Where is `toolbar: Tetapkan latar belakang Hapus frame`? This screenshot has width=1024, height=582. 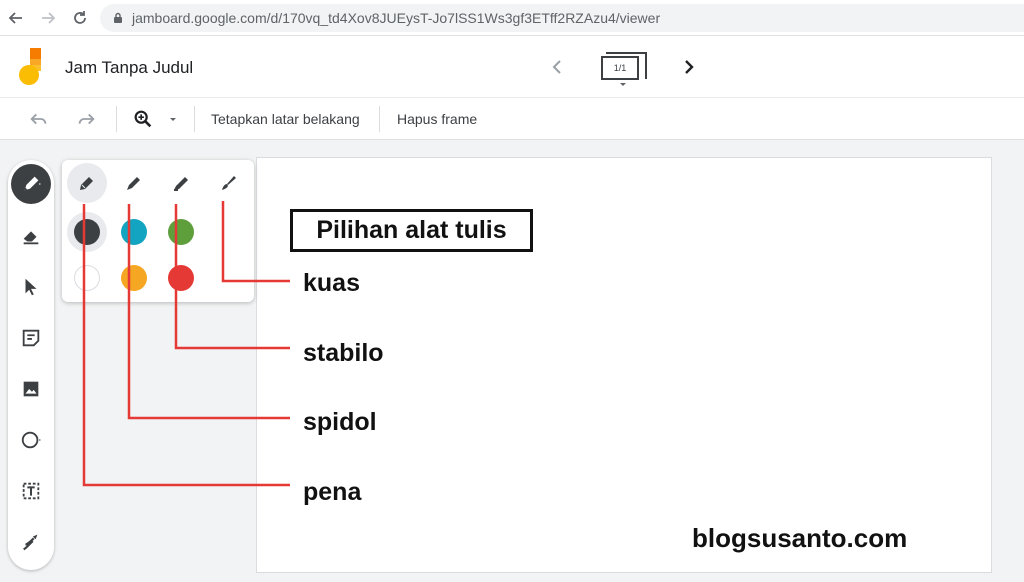 toolbar: Tetapkan latar belakang Hapus frame is located at coordinates (512, 119).